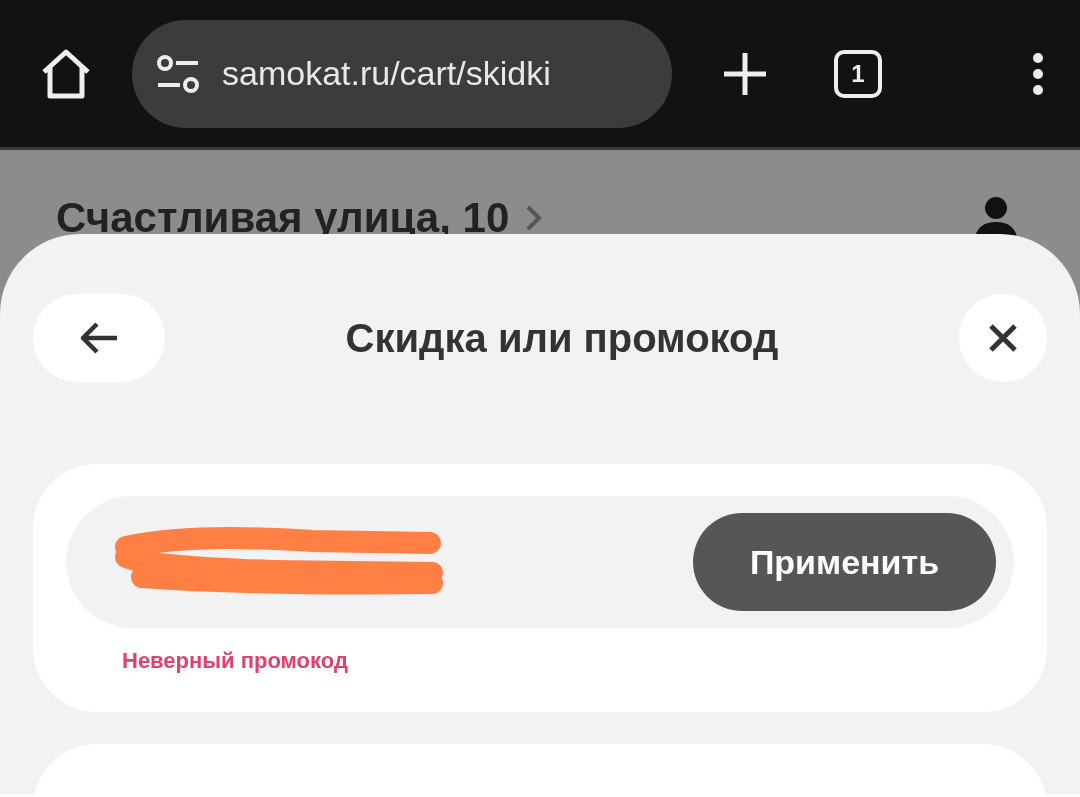  What do you see at coordinates (540, 562) in the screenshot?
I see `promo-code-field: Применить` at bounding box center [540, 562].